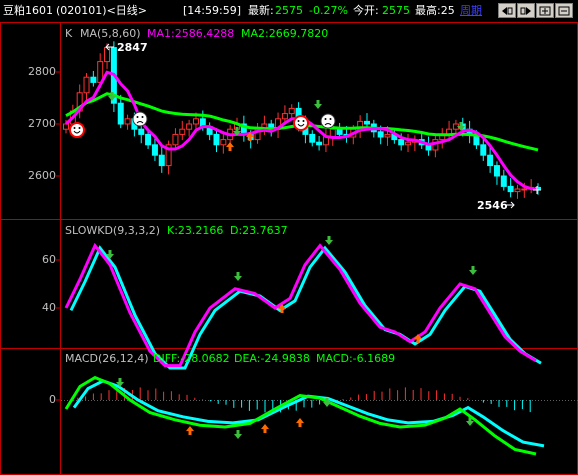  Describe the element at coordinates (471, 11) in the screenshot. I see `period-link: 周期` at that location.